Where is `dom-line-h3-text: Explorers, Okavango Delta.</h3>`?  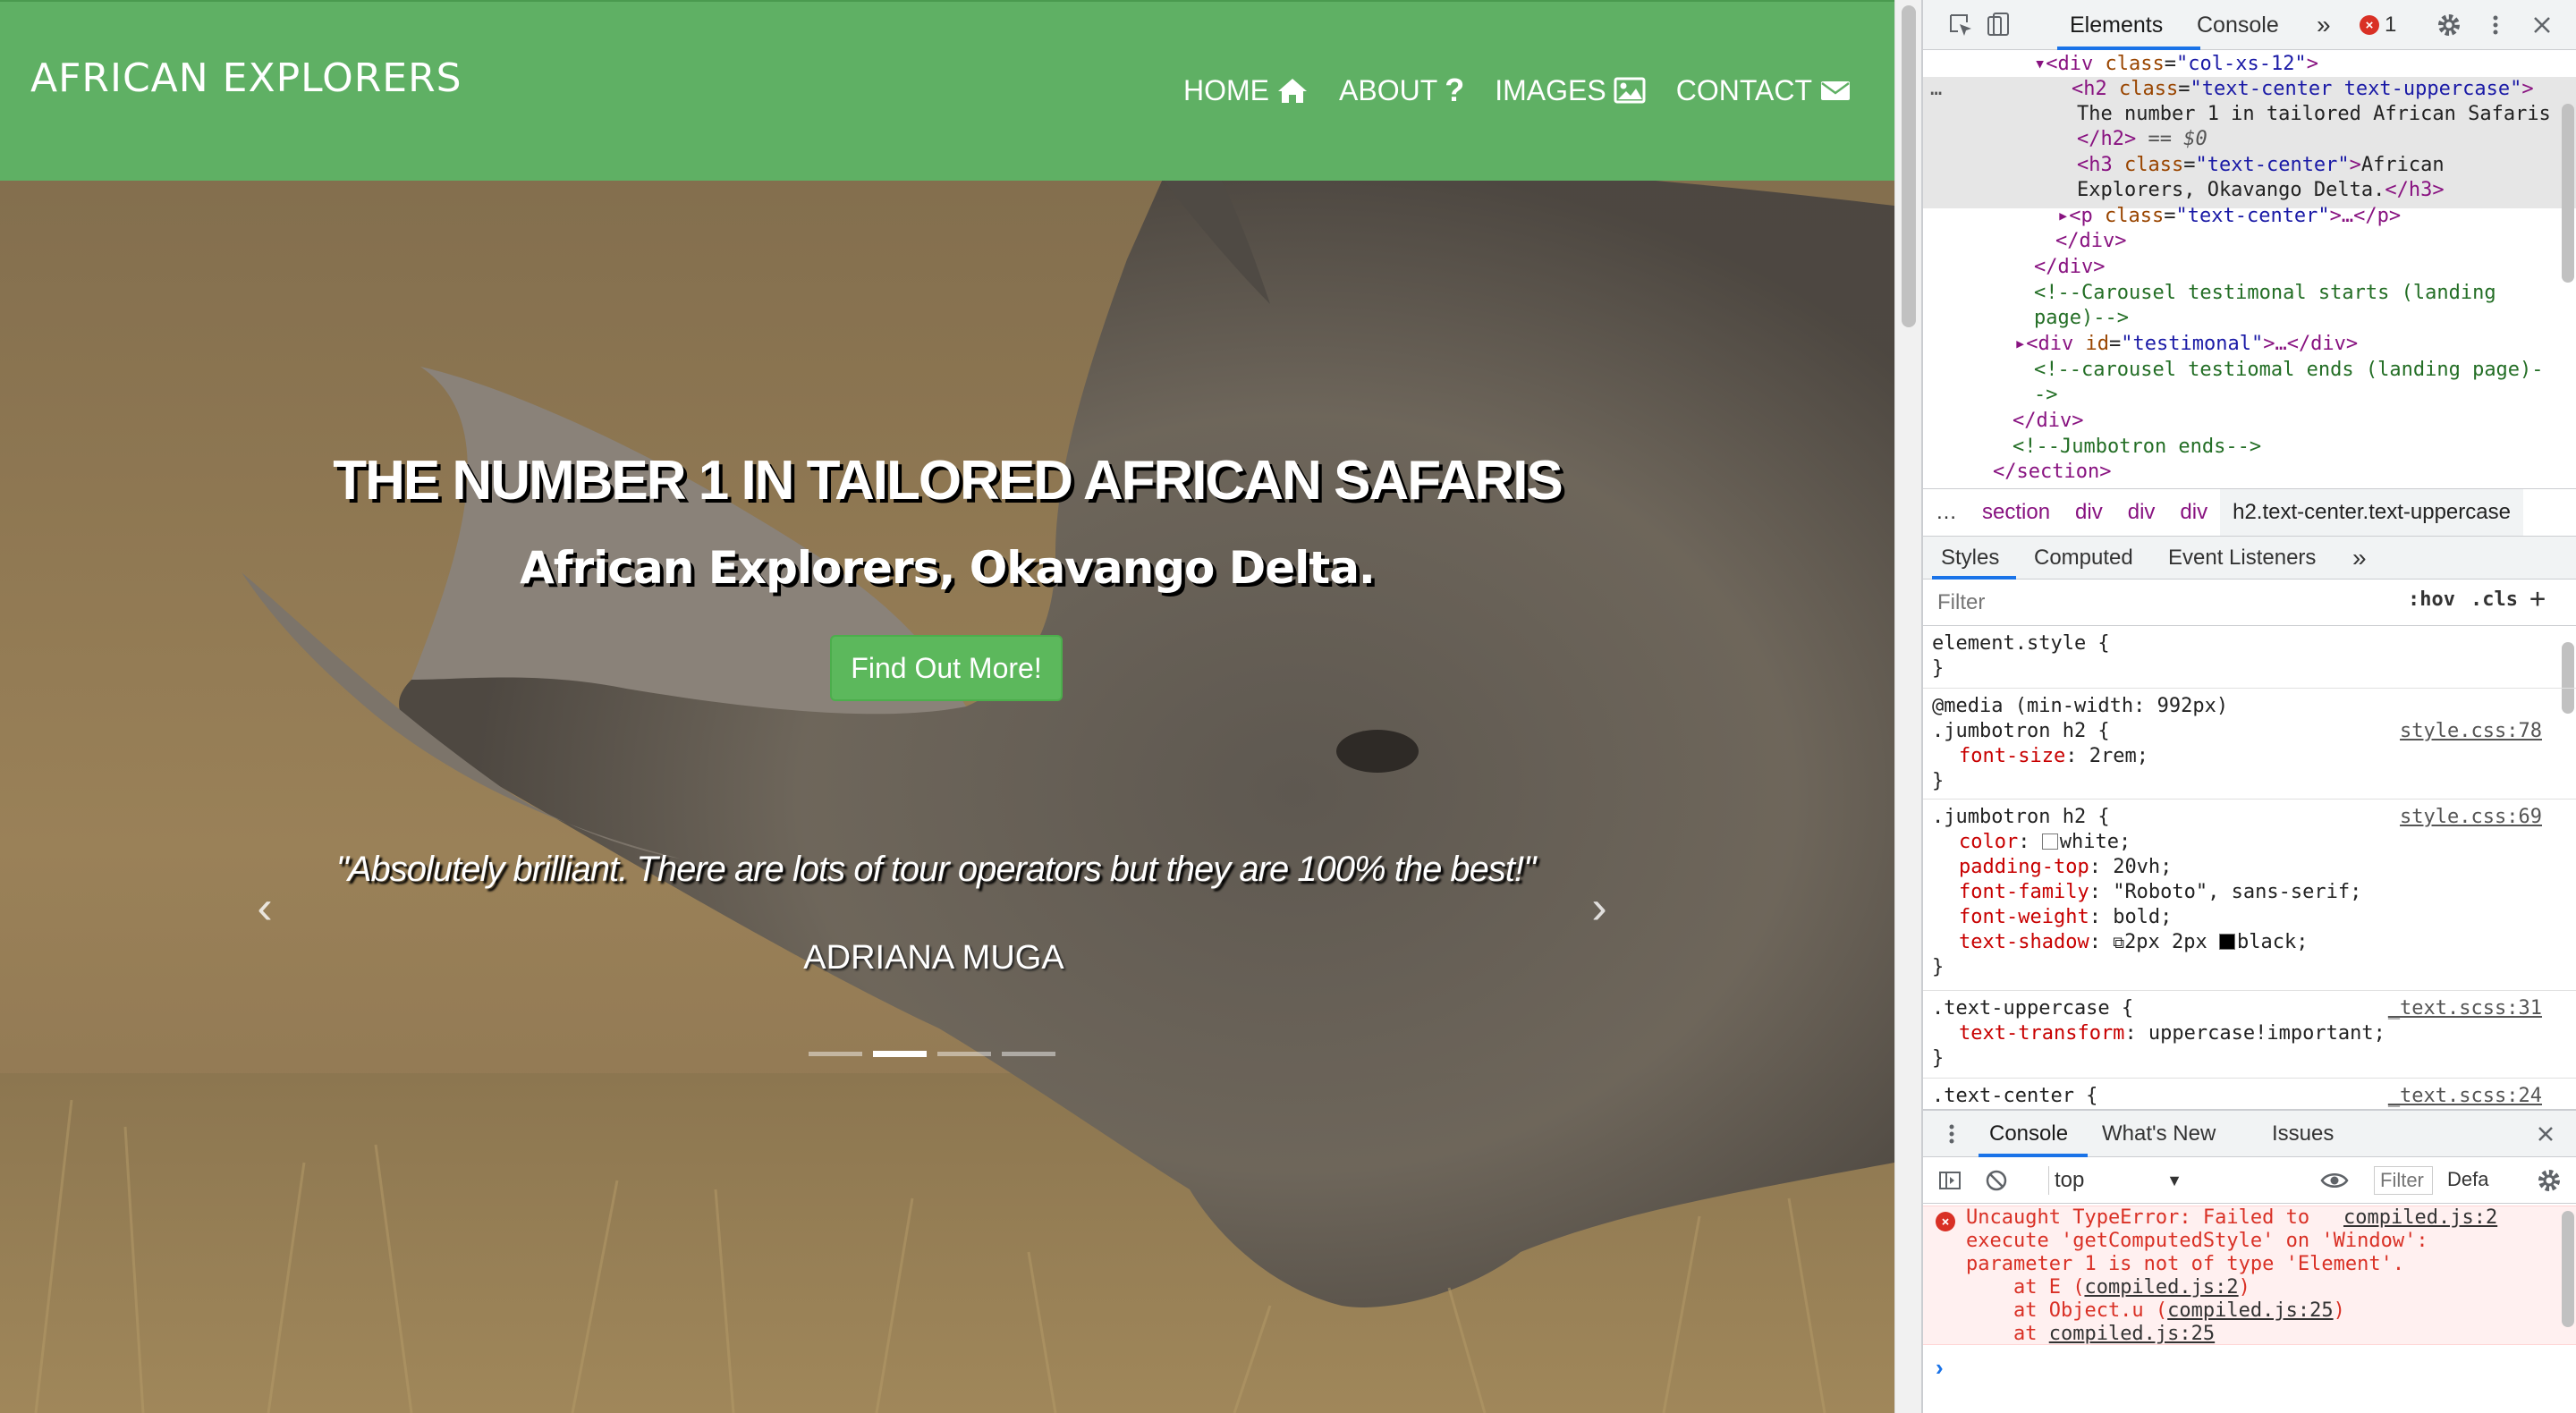
dom-line-h3-text: Explorers, Okavango Delta.</h3> is located at coordinates (2261, 191).